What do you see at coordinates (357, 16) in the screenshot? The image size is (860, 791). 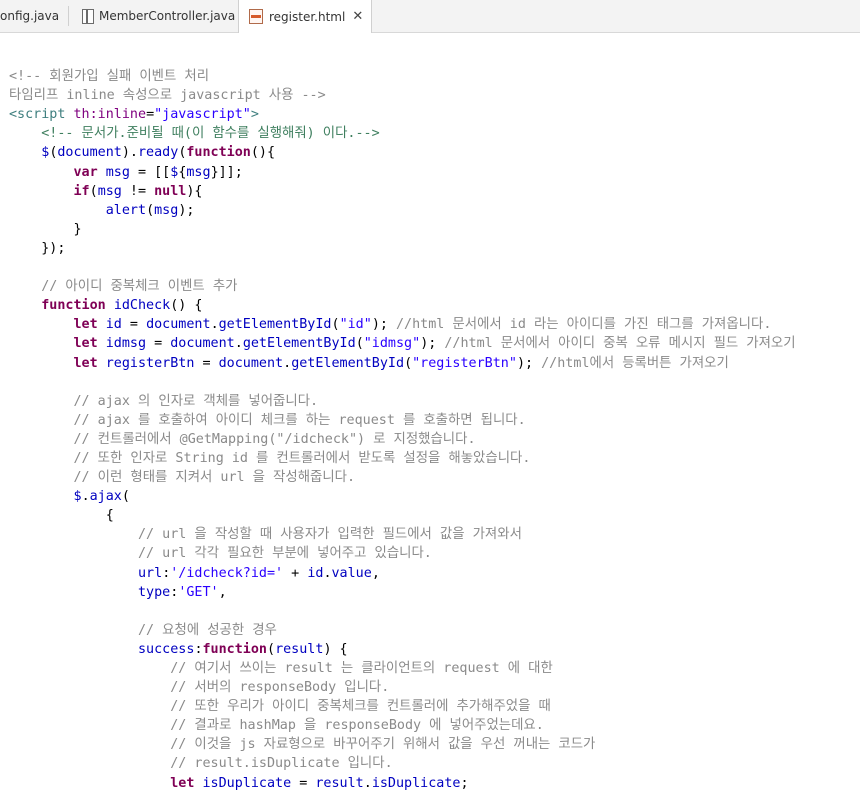 I see `close-icon: ✕` at bounding box center [357, 16].